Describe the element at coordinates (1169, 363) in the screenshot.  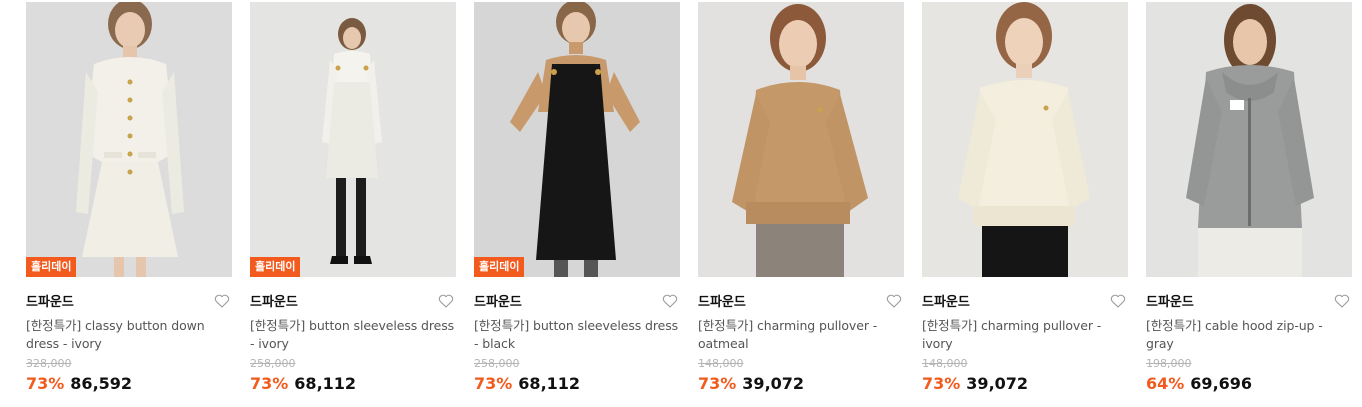
I see `original-price: 198,000` at that location.